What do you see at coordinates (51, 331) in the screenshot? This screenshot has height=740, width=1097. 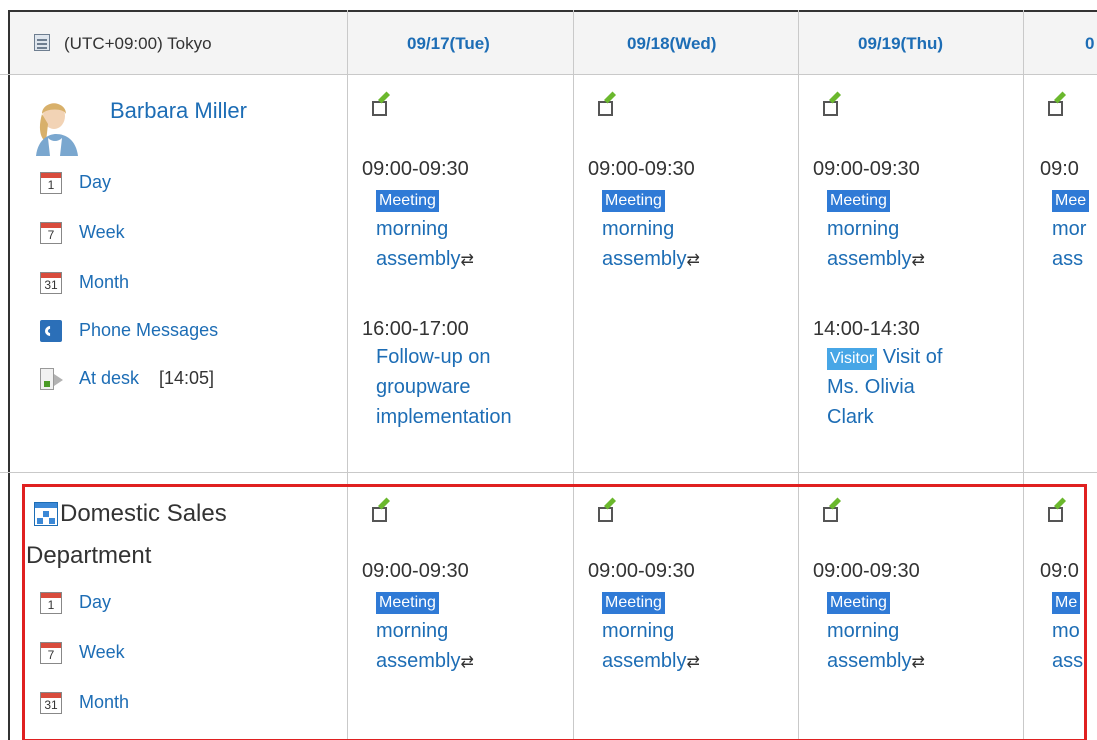 I see `phone-icon` at bounding box center [51, 331].